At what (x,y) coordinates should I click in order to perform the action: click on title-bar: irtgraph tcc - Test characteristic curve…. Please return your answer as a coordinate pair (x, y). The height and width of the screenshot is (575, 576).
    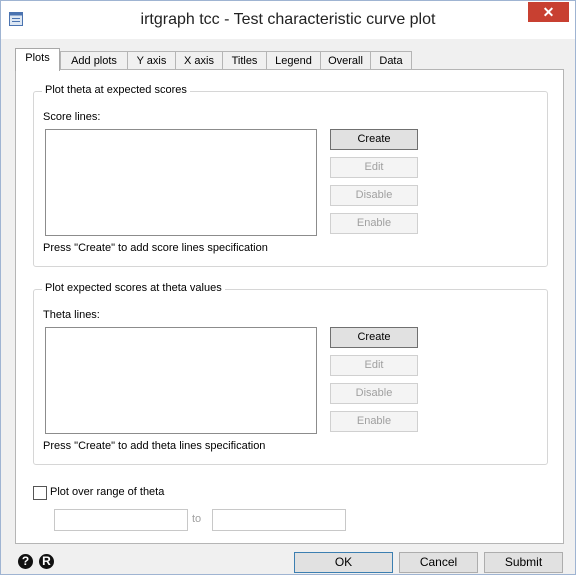
    Looking at the image, I should click on (288, 20).